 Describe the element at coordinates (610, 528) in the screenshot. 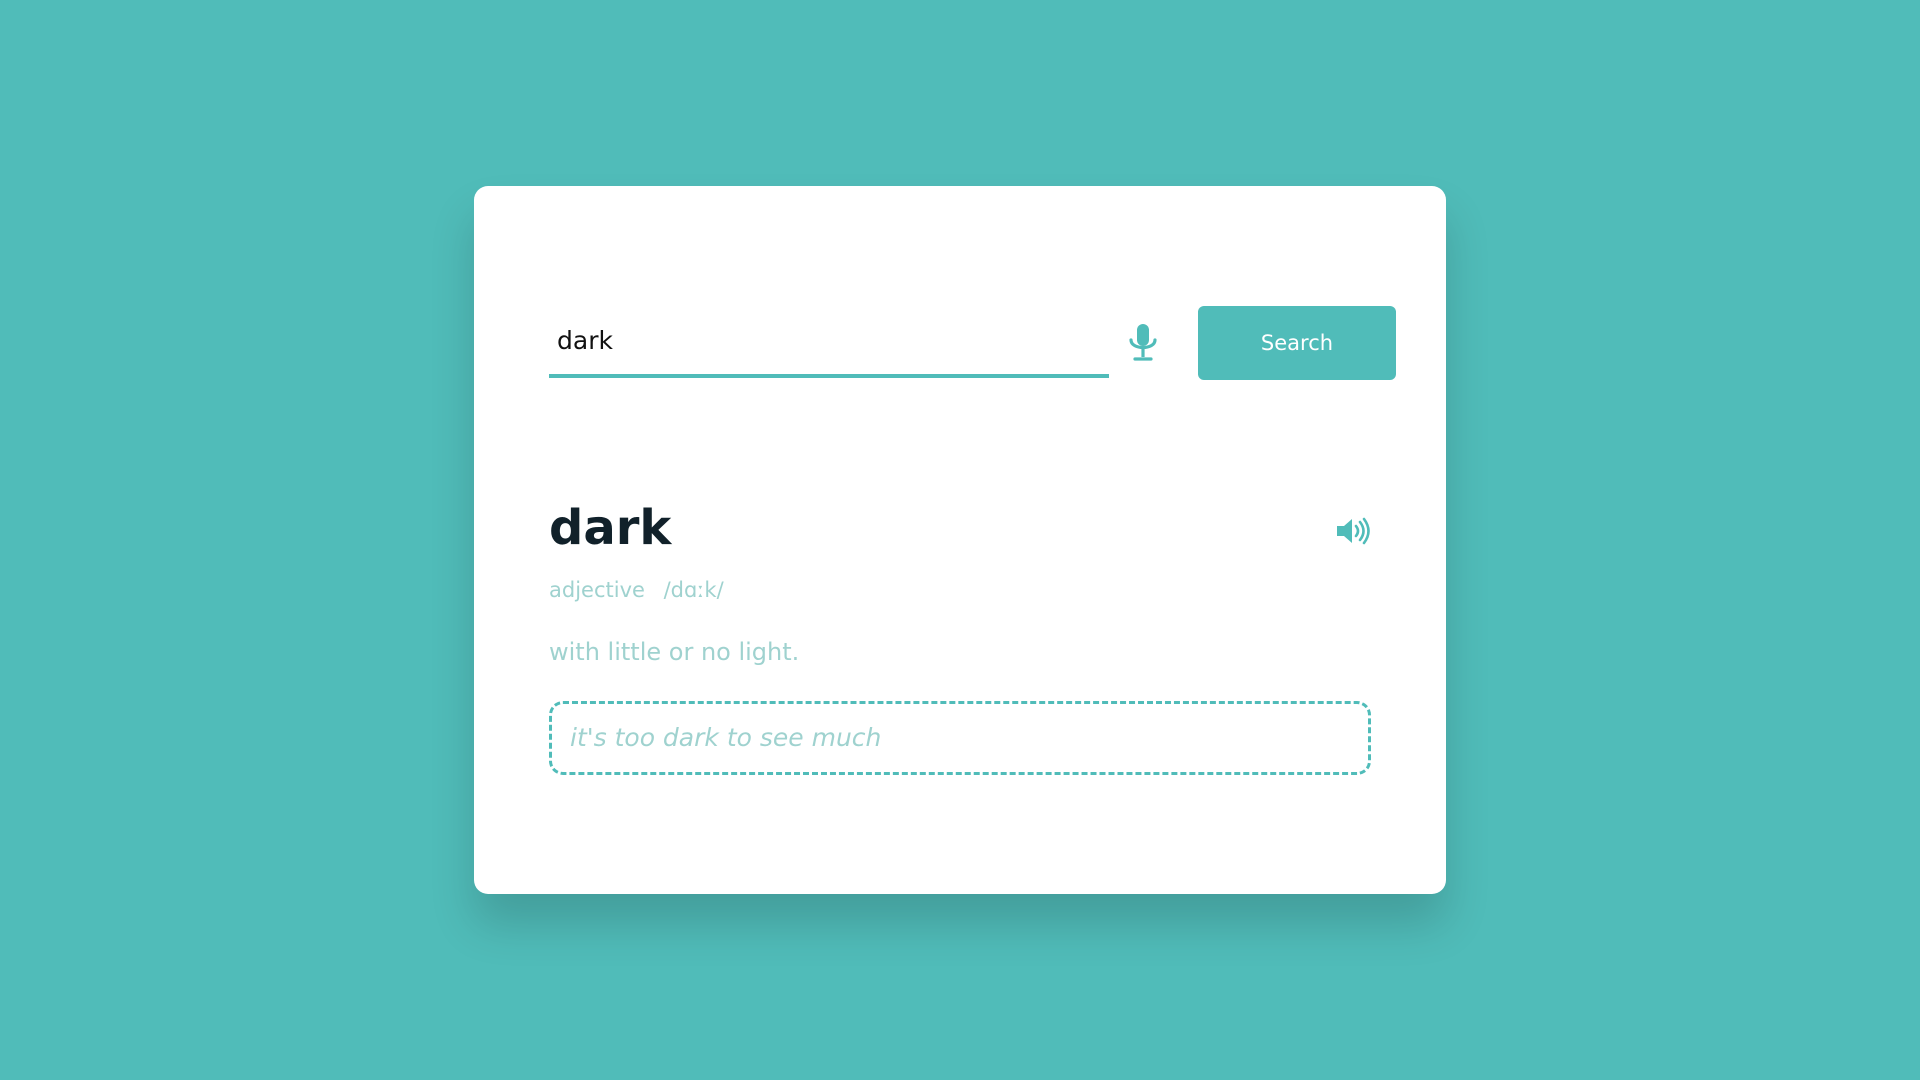

I see `word-title: dark` at that location.